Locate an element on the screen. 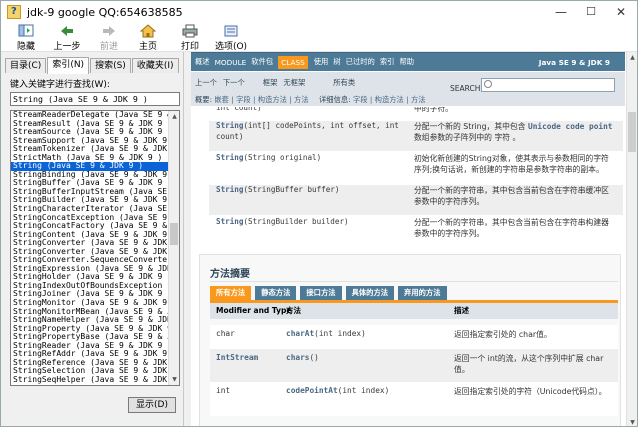 The height and width of the screenshot is (427, 638). index-list-item: StringConcatFactory (Java SE 9 & J is located at coordinates (90, 226).